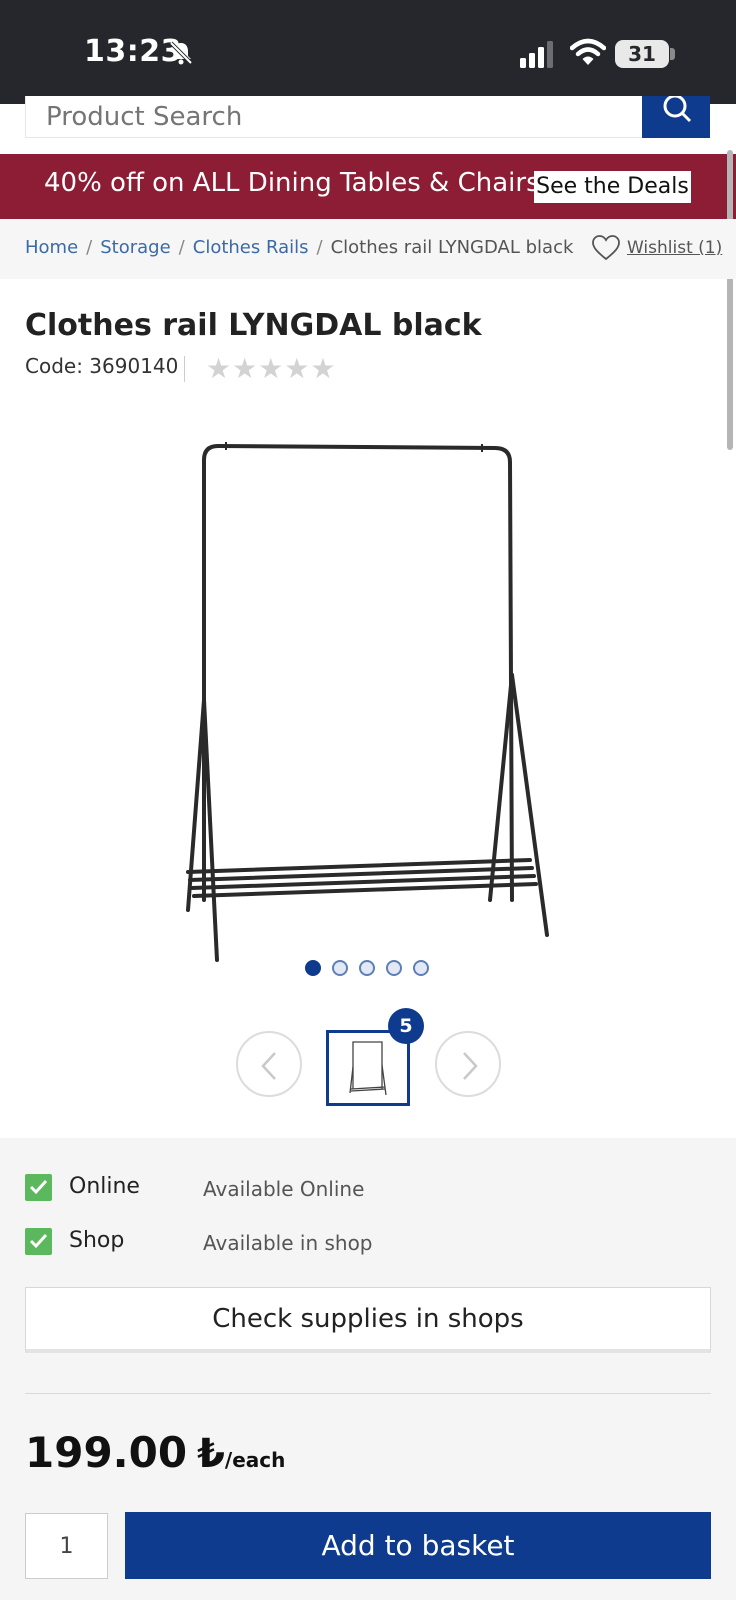 The width and height of the screenshot is (736, 1600). Describe the element at coordinates (675, 248) in the screenshot. I see `wishlist-label: Wishlist (1)` at that location.